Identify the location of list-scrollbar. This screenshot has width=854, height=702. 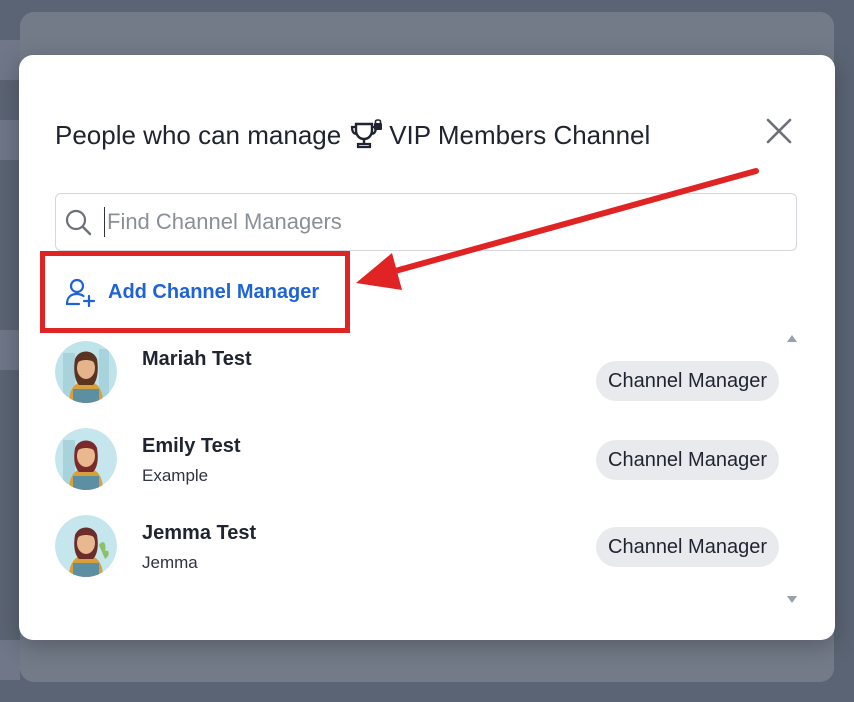
(793, 469).